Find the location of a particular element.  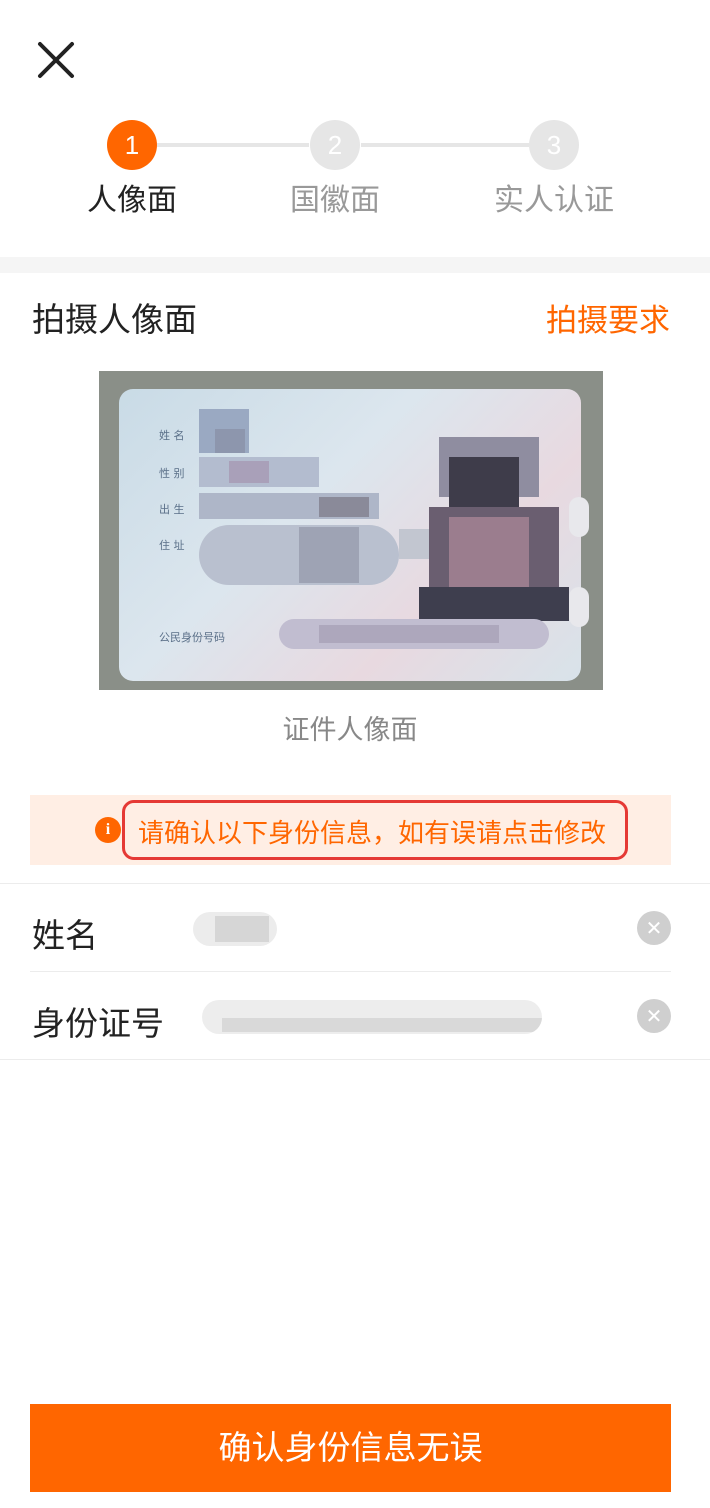

step-1-circle: 1 is located at coordinates (132, 145).